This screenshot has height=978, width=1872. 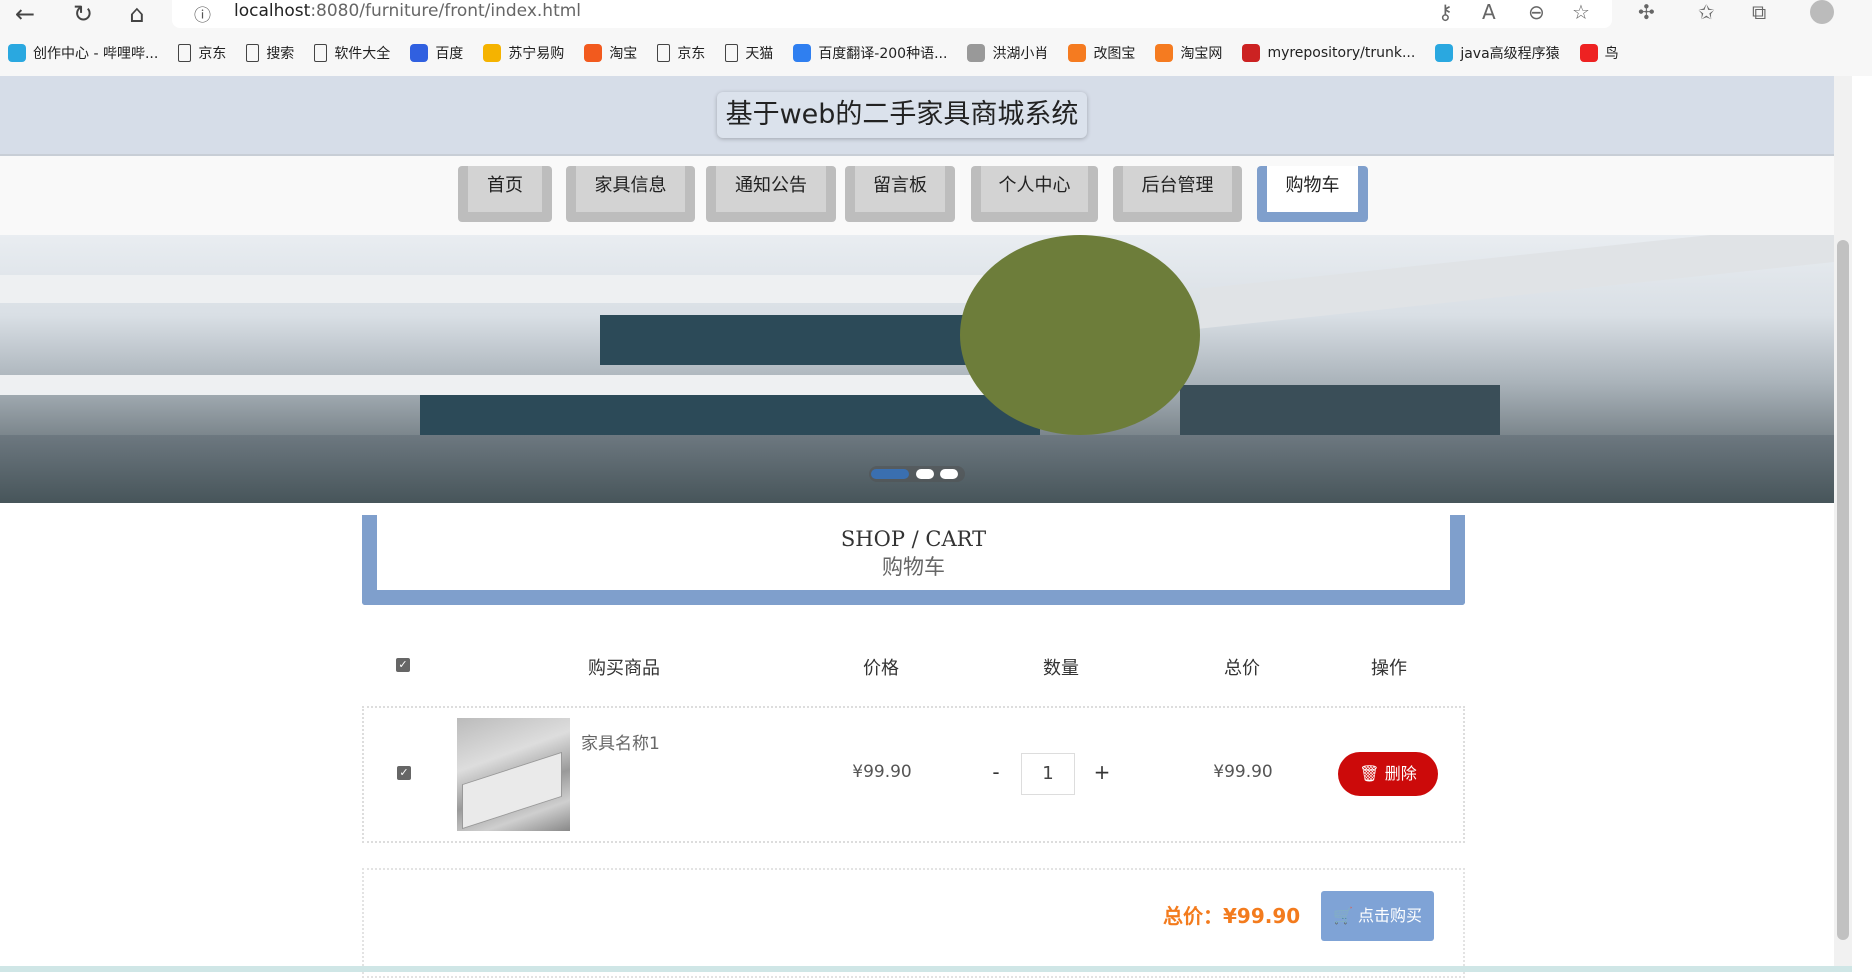 What do you see at coordinates (623, 54) in the screenshot?
I see `bookmark-label: 淘宝` at bounding box center [623, 54].